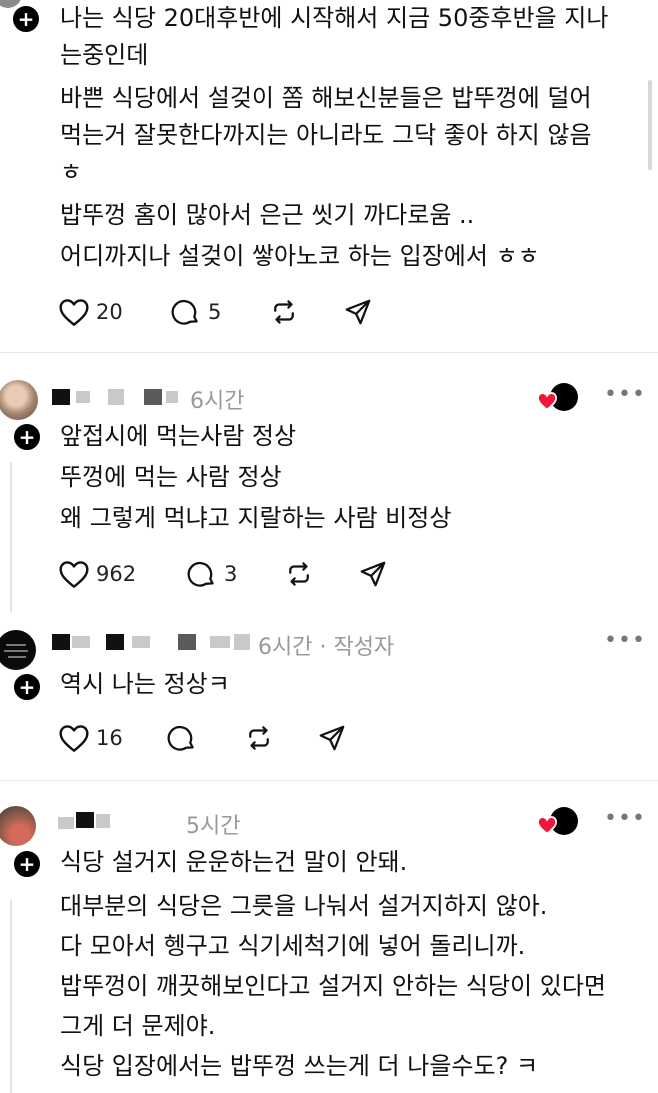  I want to click on post-line: 어디까지나 설겆이 쌓아노코 하는 입장에서 ㅎㅎ, so click(300, 256).